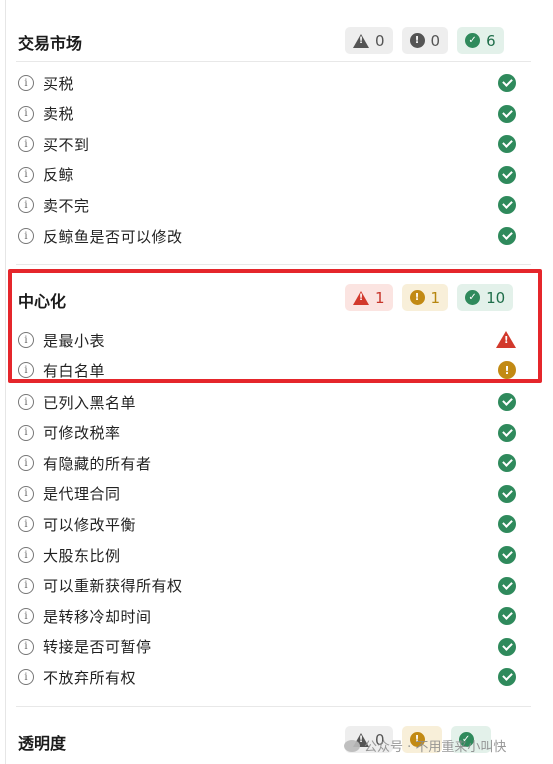 The height and width of the screenshot is (764, 553). Describe the element at coordinates (90, 677) in the screenshot. I see `check-label: 不放弃所有权` at that location.